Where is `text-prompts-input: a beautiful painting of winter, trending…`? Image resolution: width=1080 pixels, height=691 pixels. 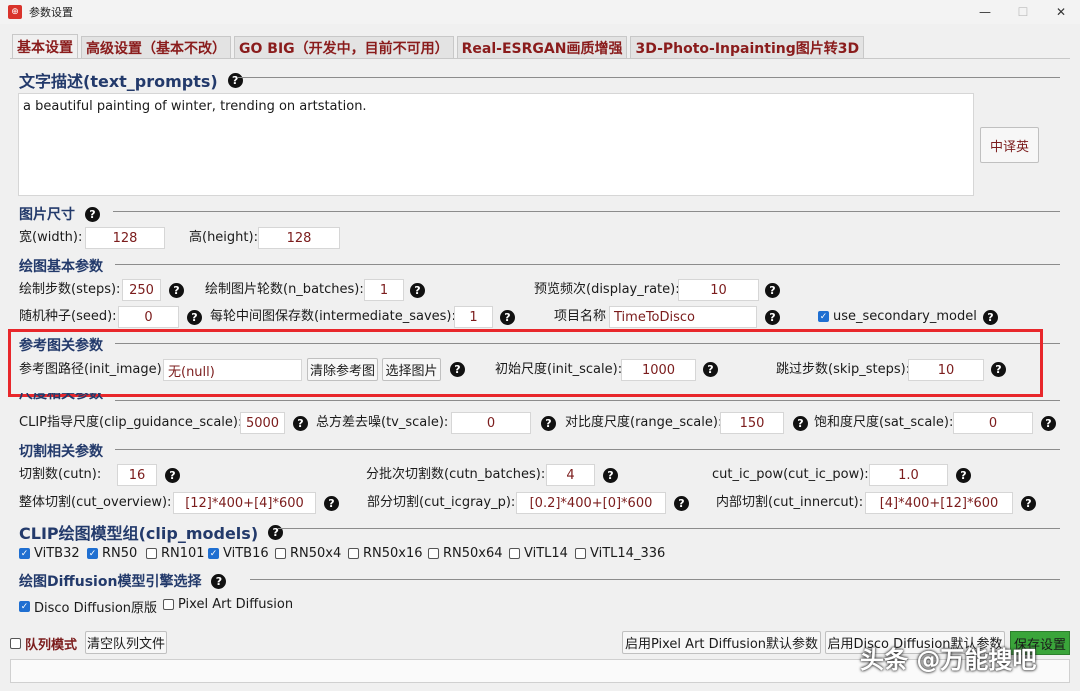
text-prompts-input: a beautiful painting of winter, trending… is located at coordinates (496, 144).